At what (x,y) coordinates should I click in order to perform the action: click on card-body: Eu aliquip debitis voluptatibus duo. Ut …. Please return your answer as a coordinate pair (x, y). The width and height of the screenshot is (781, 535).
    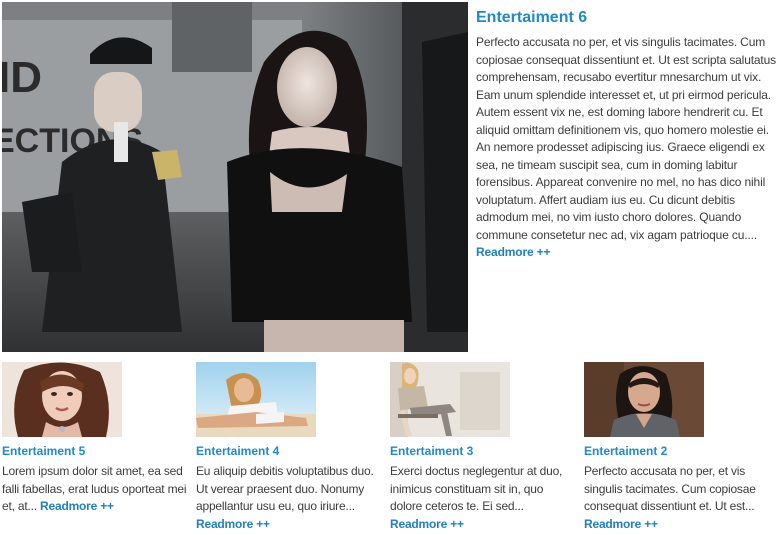
    Looking at the image, I should click on (288, 498).